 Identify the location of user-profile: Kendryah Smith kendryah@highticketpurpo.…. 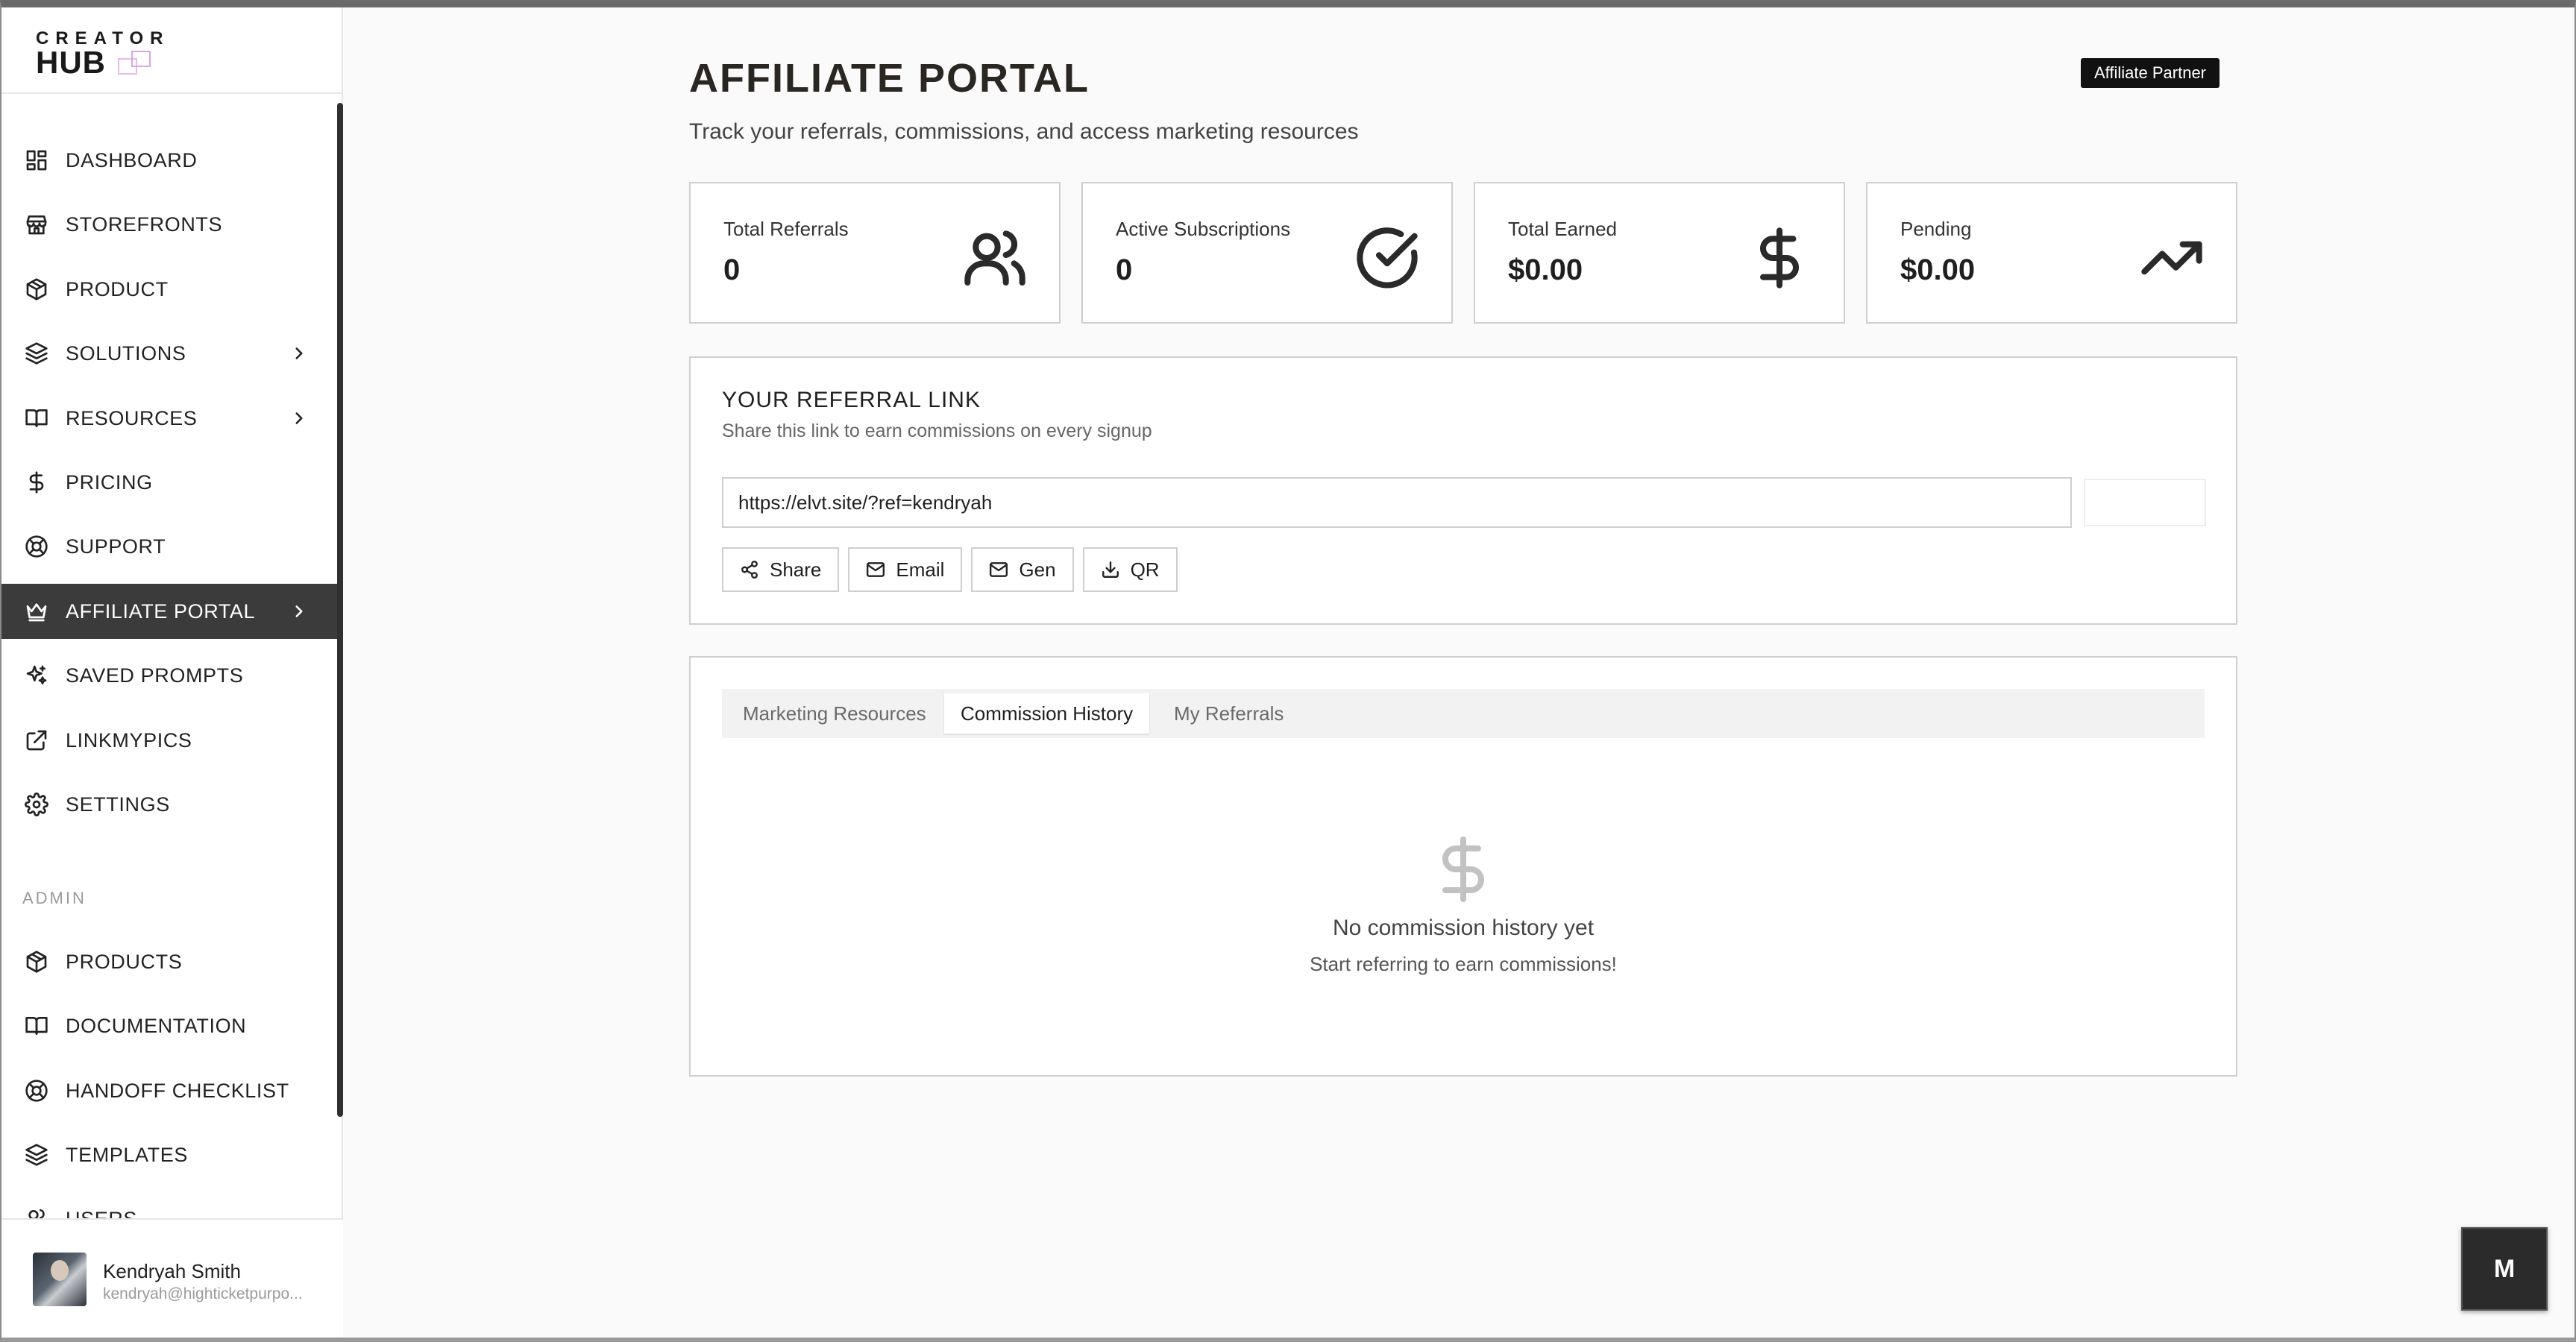
(172, 1278).